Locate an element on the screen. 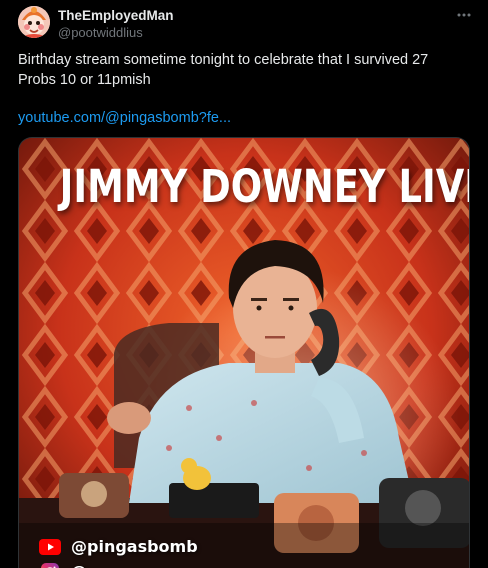 This screenshot has width=488, height=568. more-options-button is located at coordinates (464, 15).